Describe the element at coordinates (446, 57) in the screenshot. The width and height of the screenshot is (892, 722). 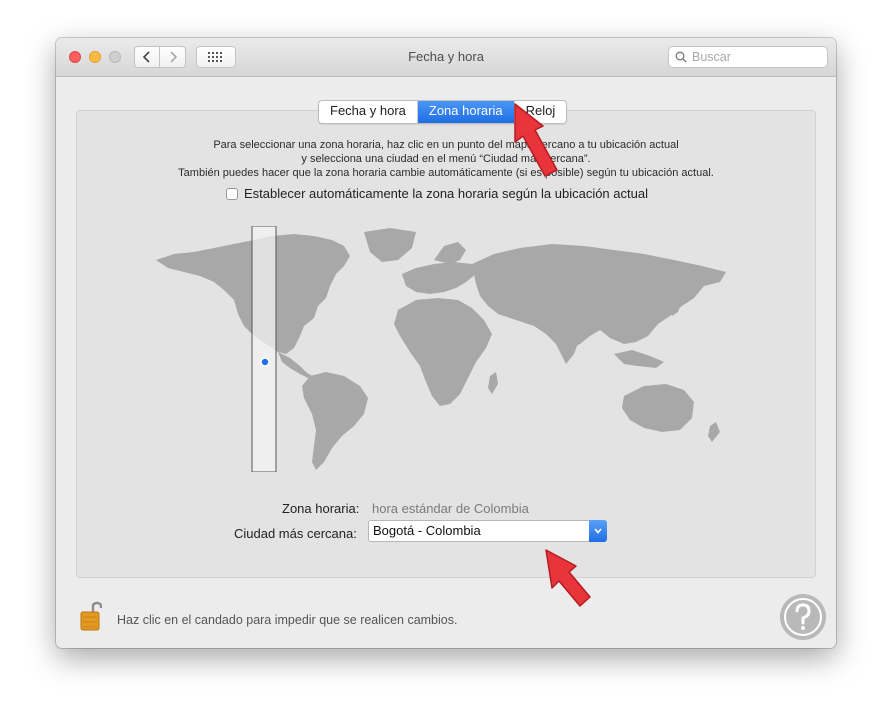
I see `titlebar: Fecha y hora Buscar` at that location.